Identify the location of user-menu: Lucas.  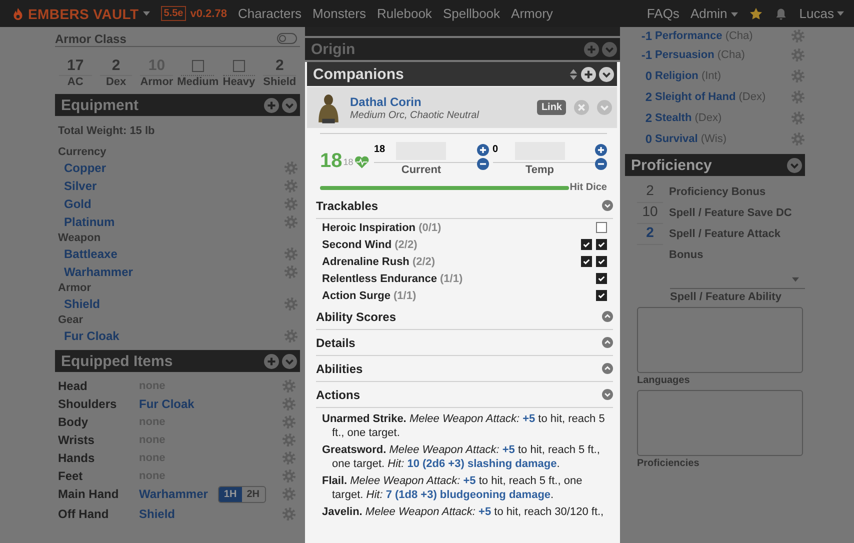
(816, 13).